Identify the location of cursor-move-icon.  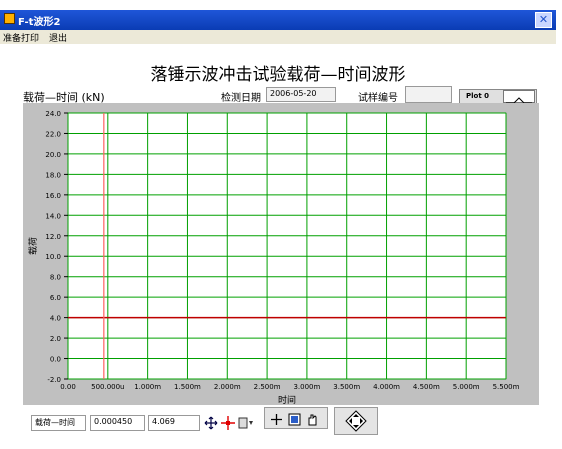
(211, 422).